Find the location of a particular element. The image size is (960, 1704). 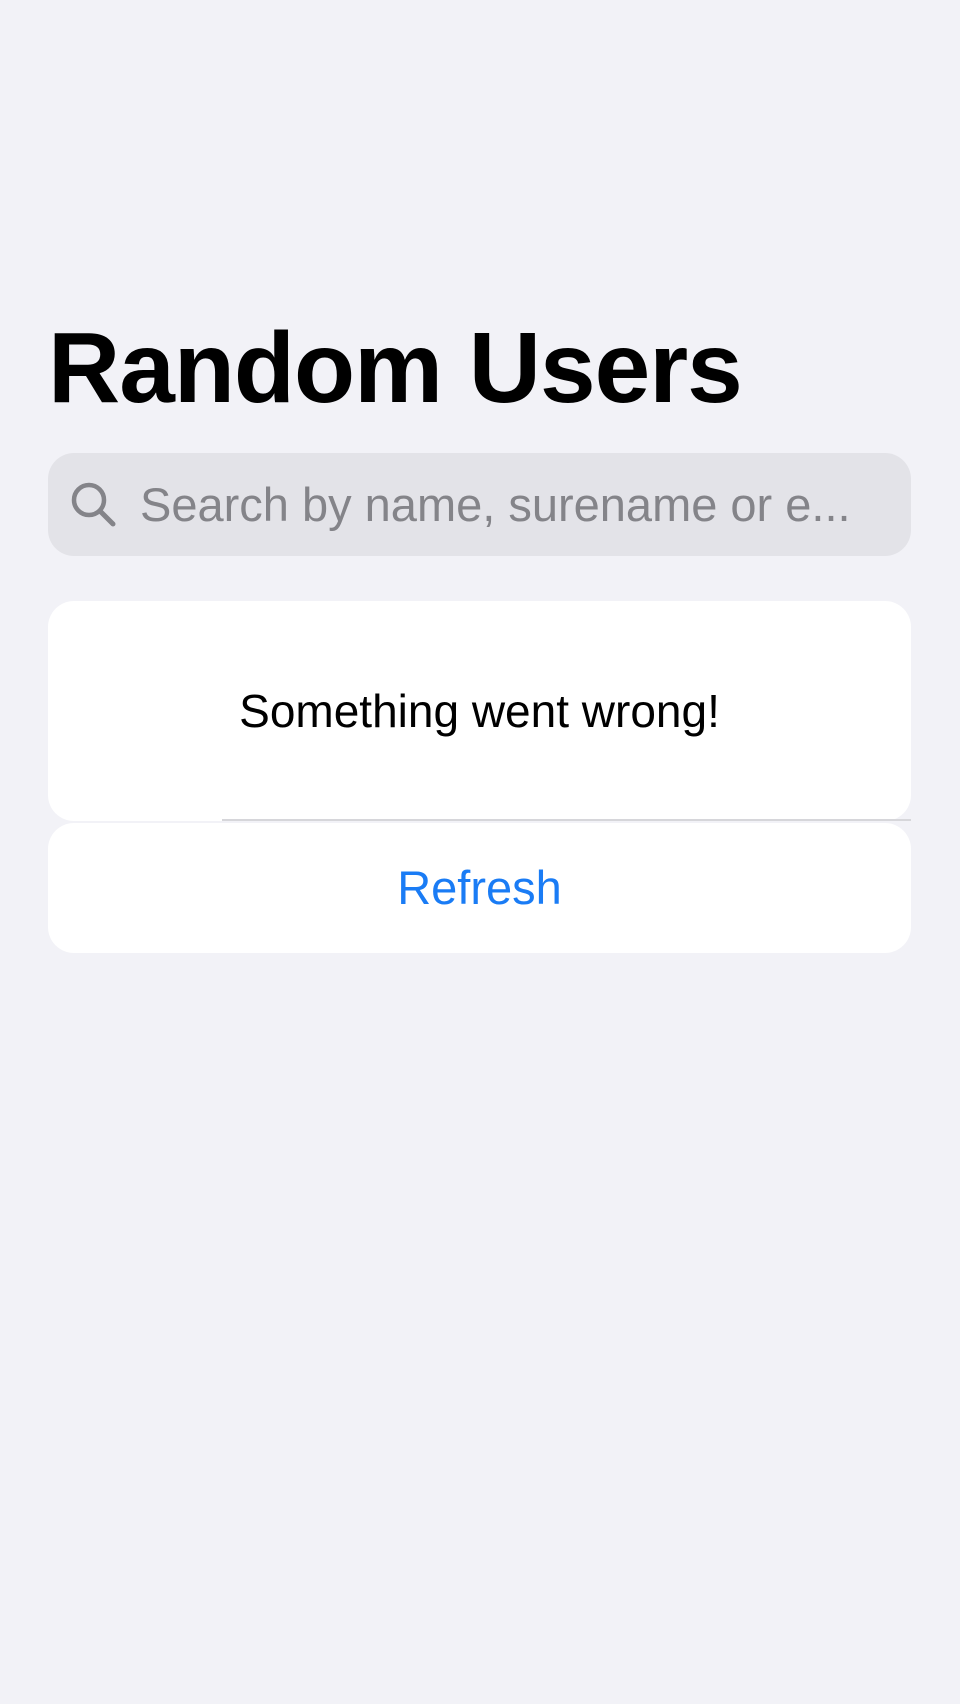

refresh-label: Refresh is located at coordinates (479, 887).